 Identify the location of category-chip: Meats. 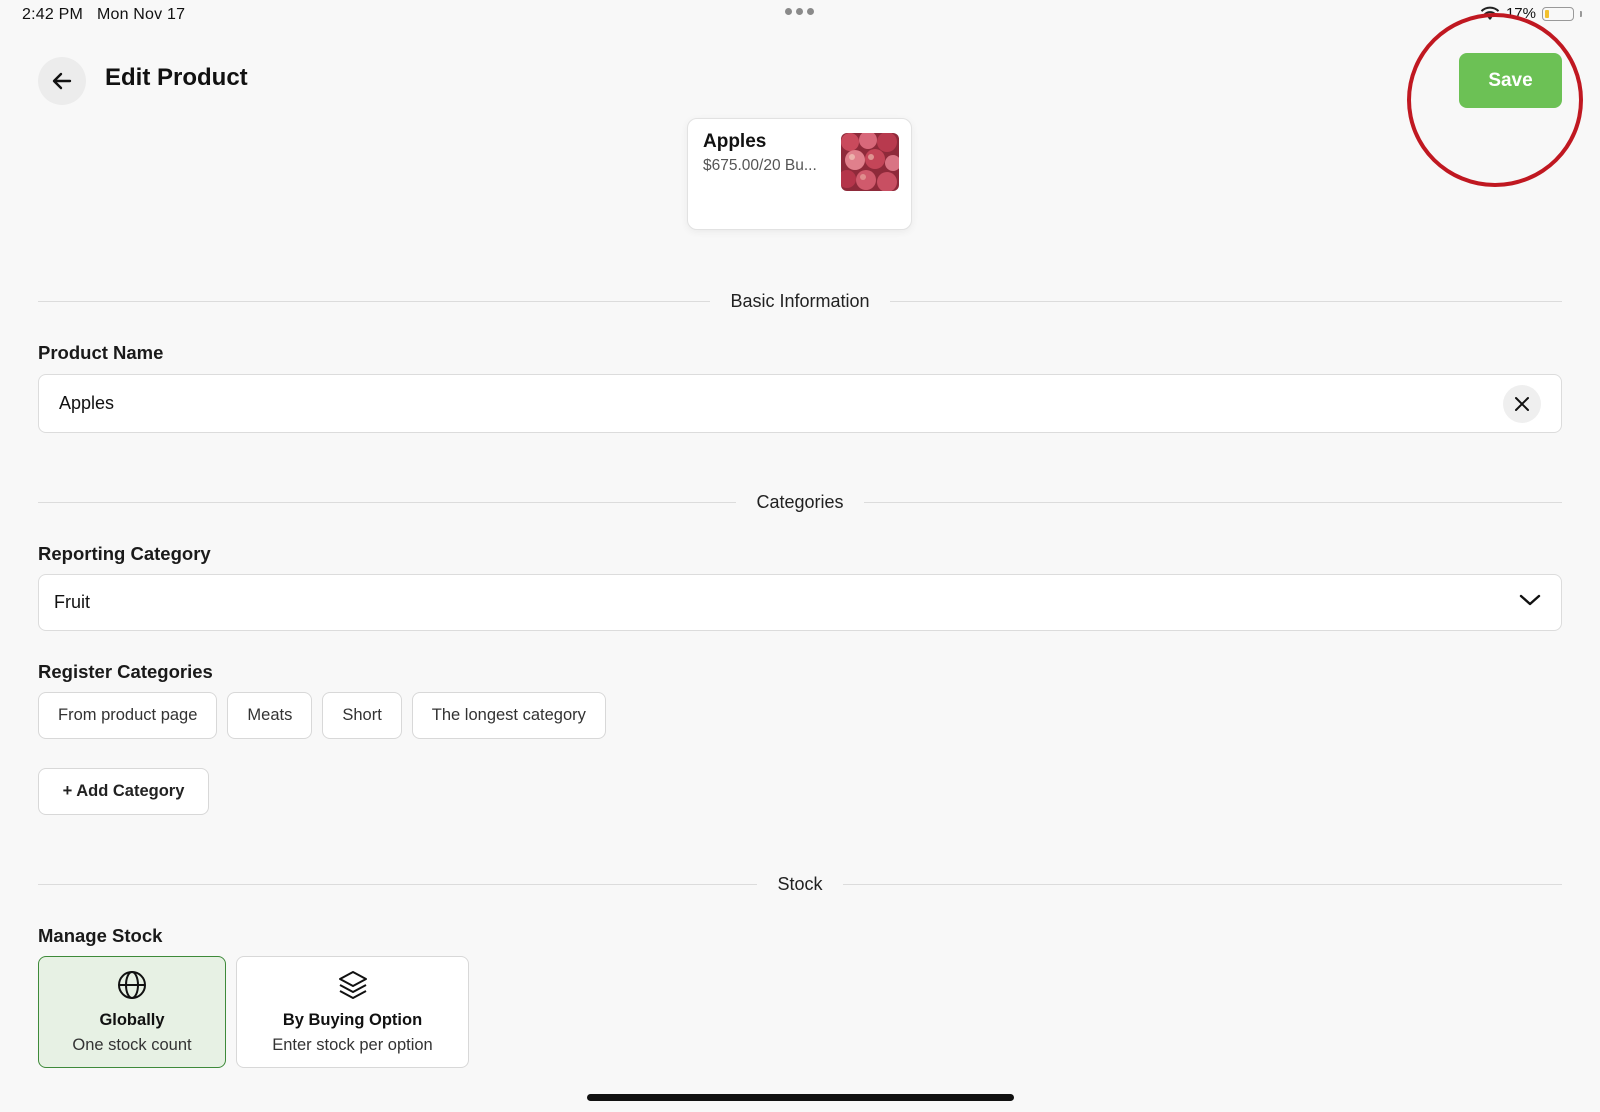
(270, 715).